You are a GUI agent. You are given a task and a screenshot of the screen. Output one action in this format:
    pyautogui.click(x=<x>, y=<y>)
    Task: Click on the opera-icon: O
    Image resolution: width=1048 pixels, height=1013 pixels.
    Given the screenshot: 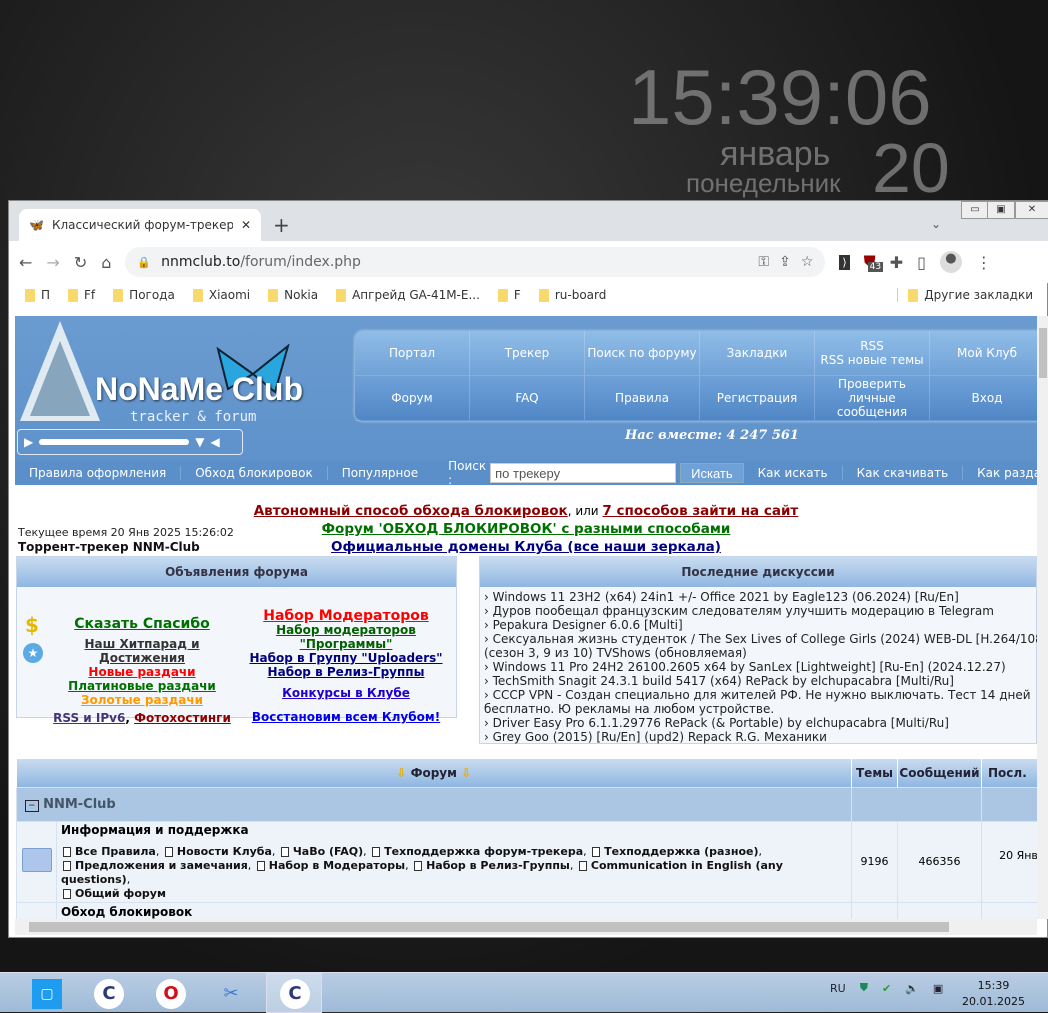 What is the action you would take?
    pyautogui.click(x=171, y=994)
    